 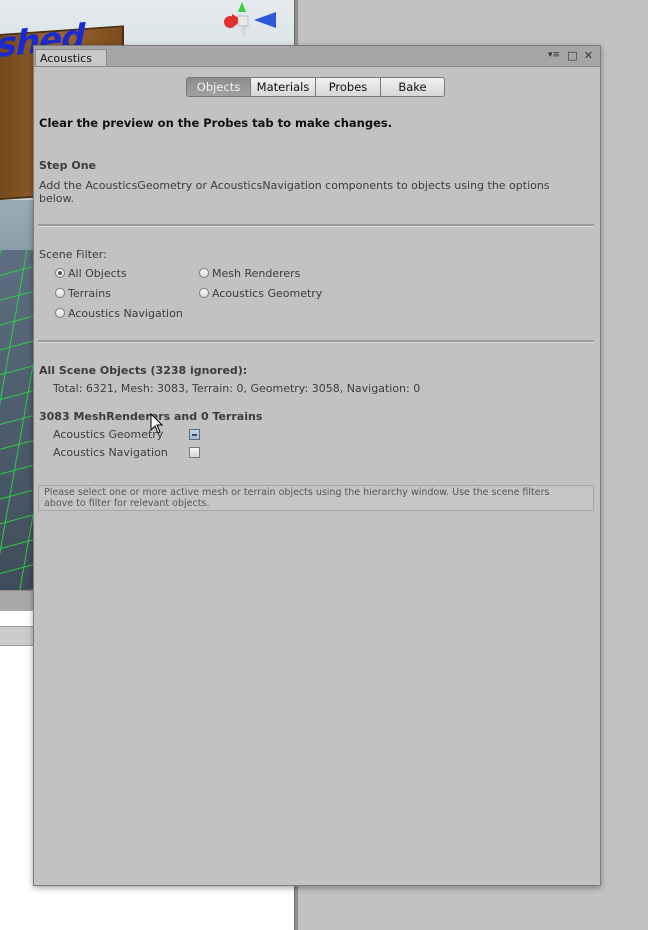 What do you see at coordinates (89, 293) in the screenshot?
I see `filter-terrains-label: Terrains` at bounding box center [89, 293].